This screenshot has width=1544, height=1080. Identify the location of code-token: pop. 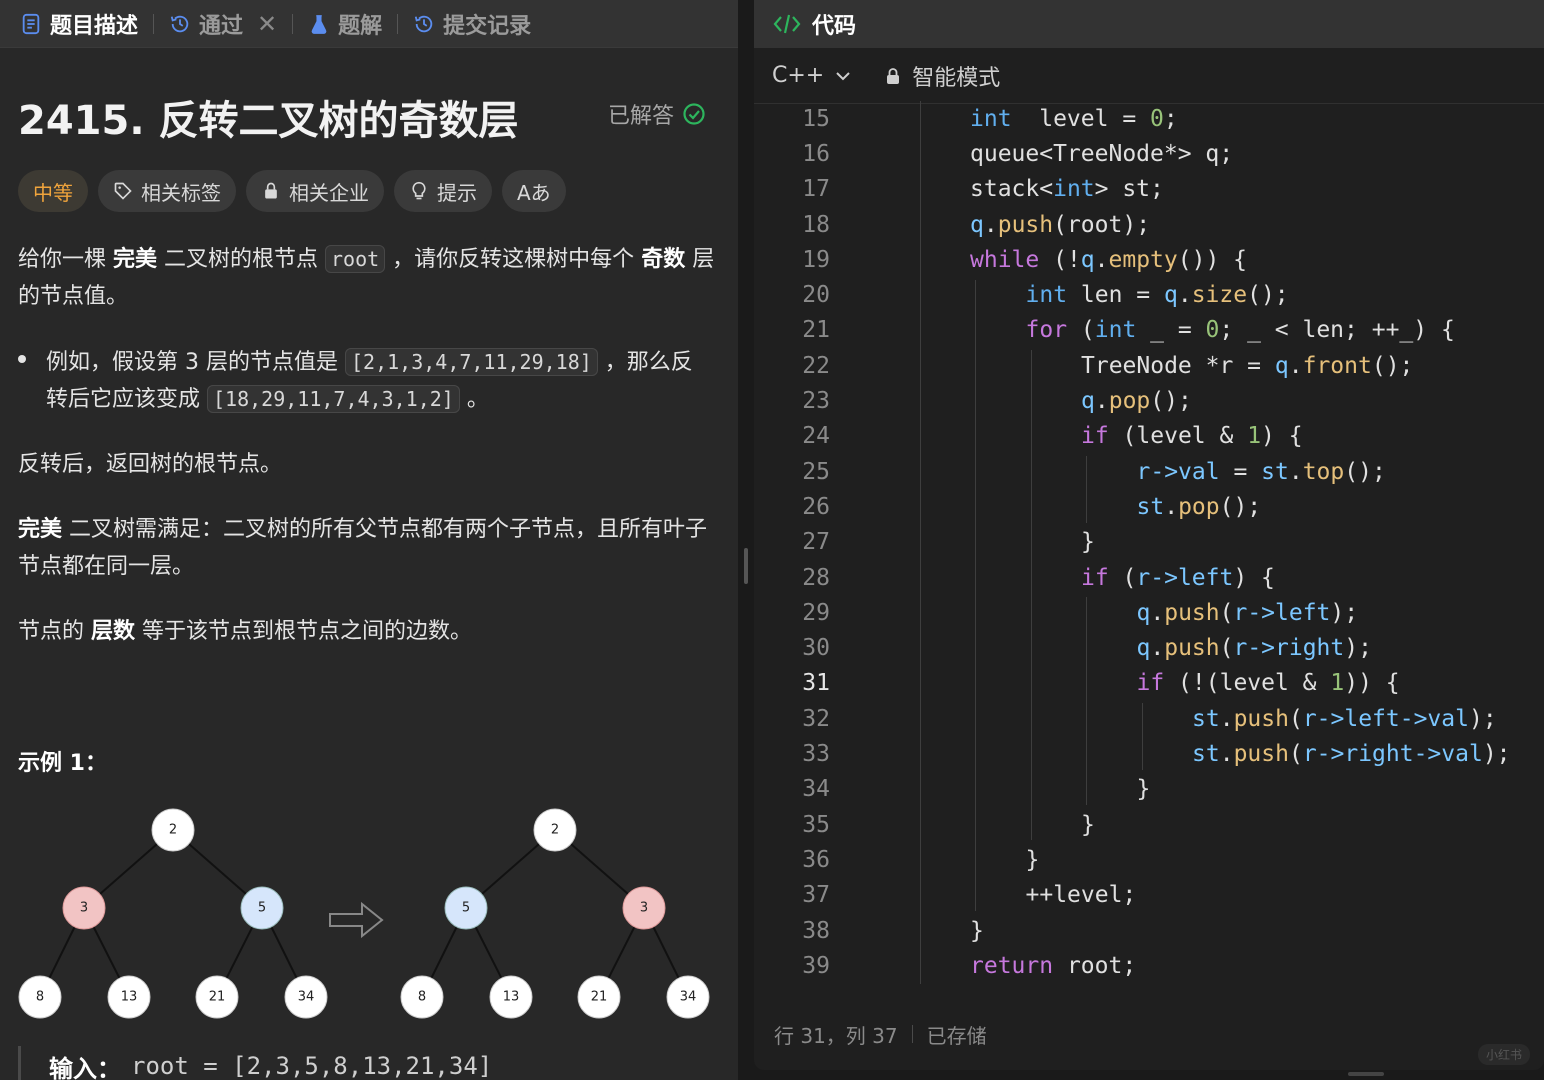
(1129, 401).